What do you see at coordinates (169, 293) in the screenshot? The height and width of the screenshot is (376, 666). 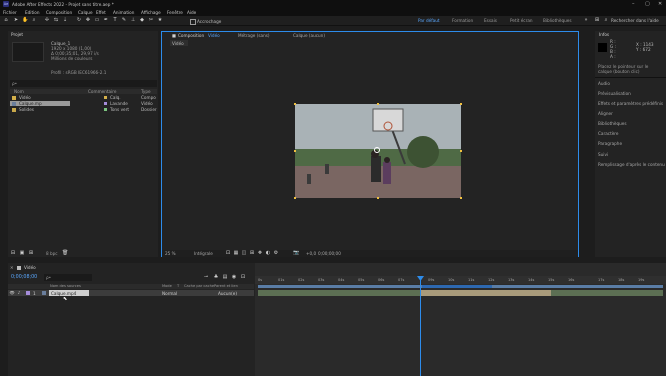 I see `layer-mode-dropdown: Normal` at bounding box center [169, 293].